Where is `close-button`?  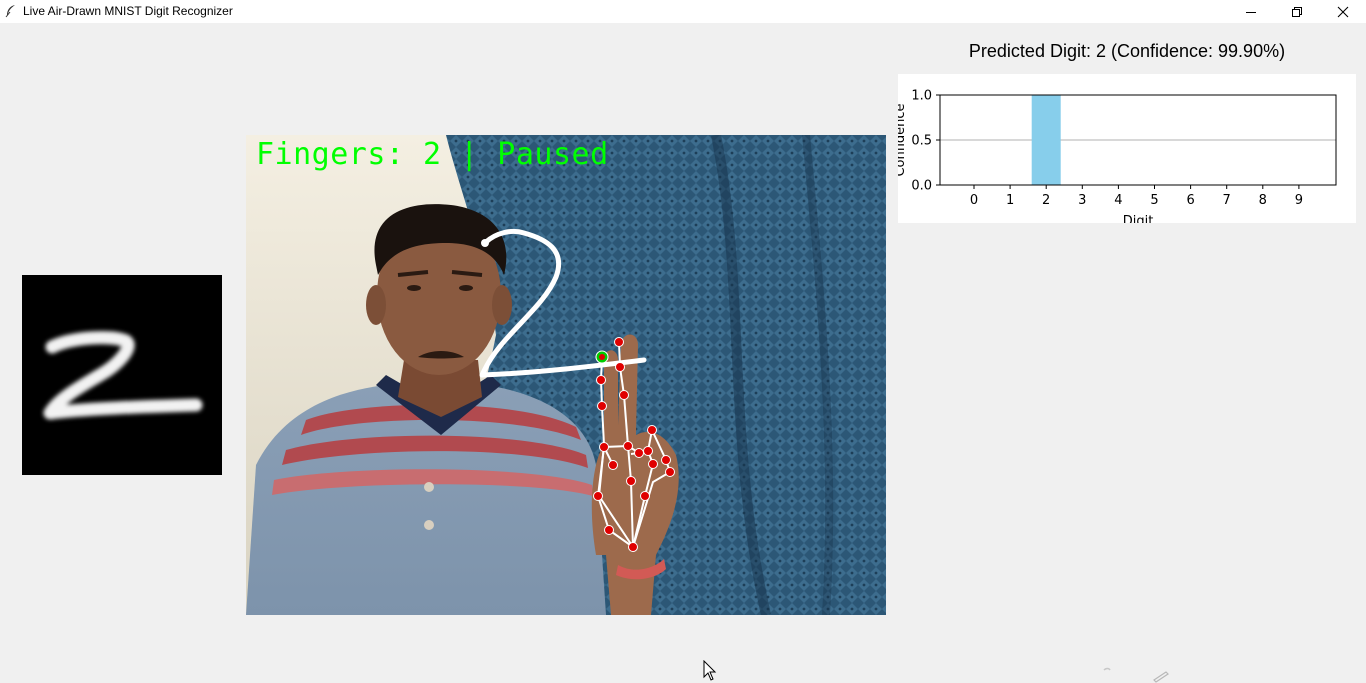 close-button is located at coordinates (1343, 11).